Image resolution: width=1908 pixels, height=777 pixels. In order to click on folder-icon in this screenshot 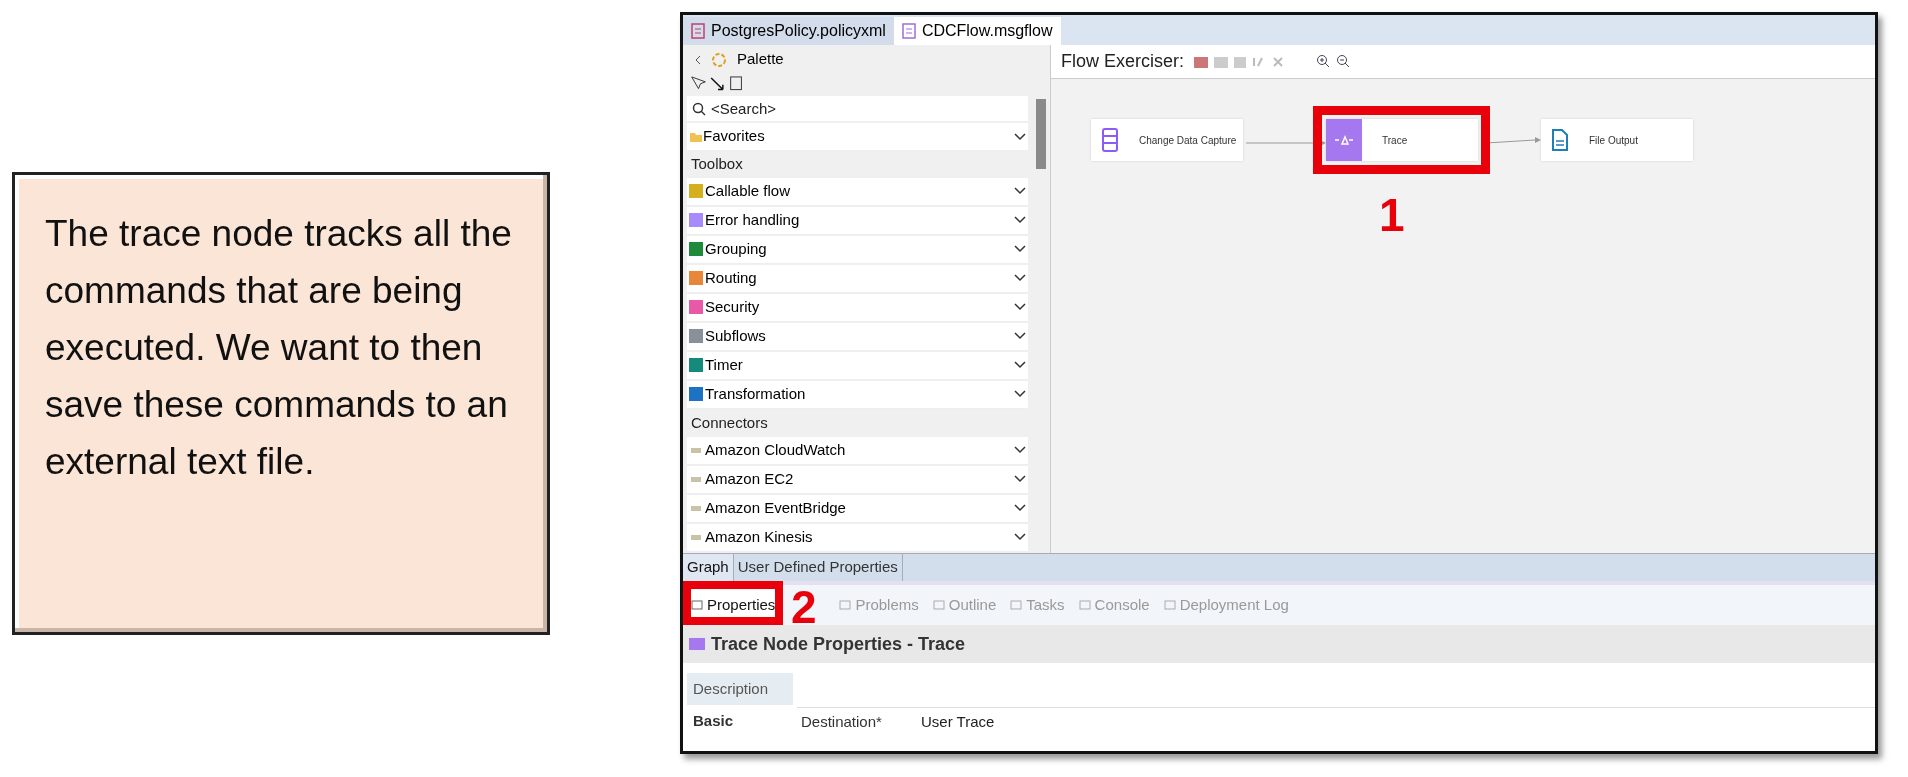, I will do `click(696, 136)`.